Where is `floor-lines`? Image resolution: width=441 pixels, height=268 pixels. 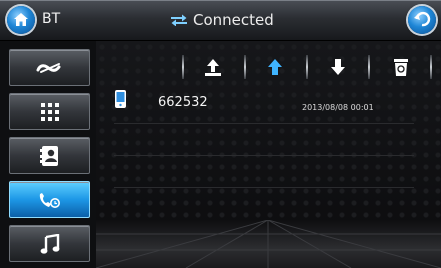
floor-lines is located at coordinates (268, 244).